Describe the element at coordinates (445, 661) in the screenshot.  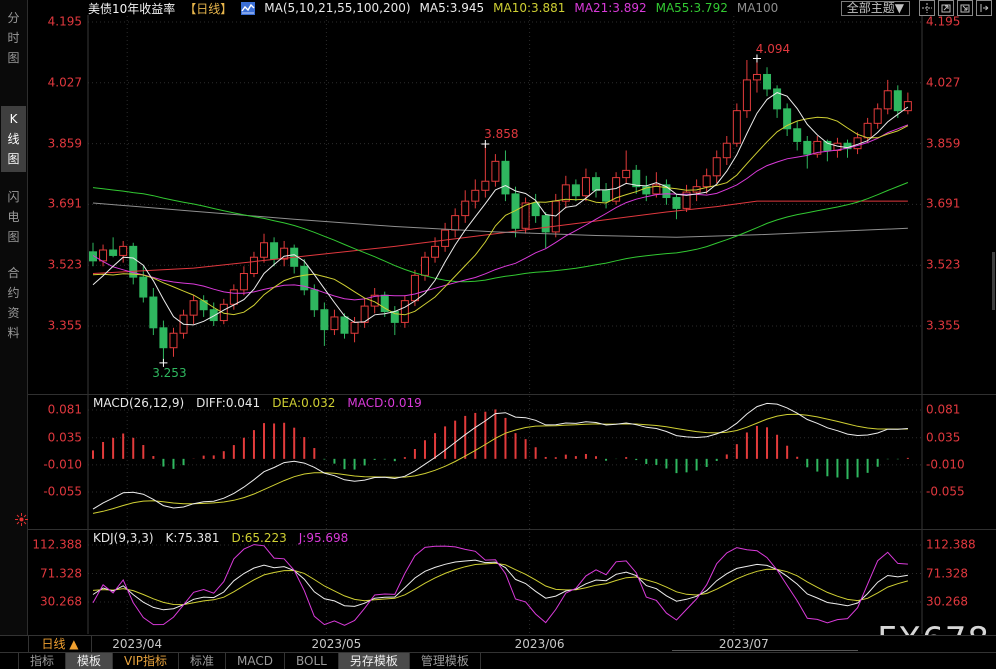
I see `tab-manage-template: 管理模板` at that location.